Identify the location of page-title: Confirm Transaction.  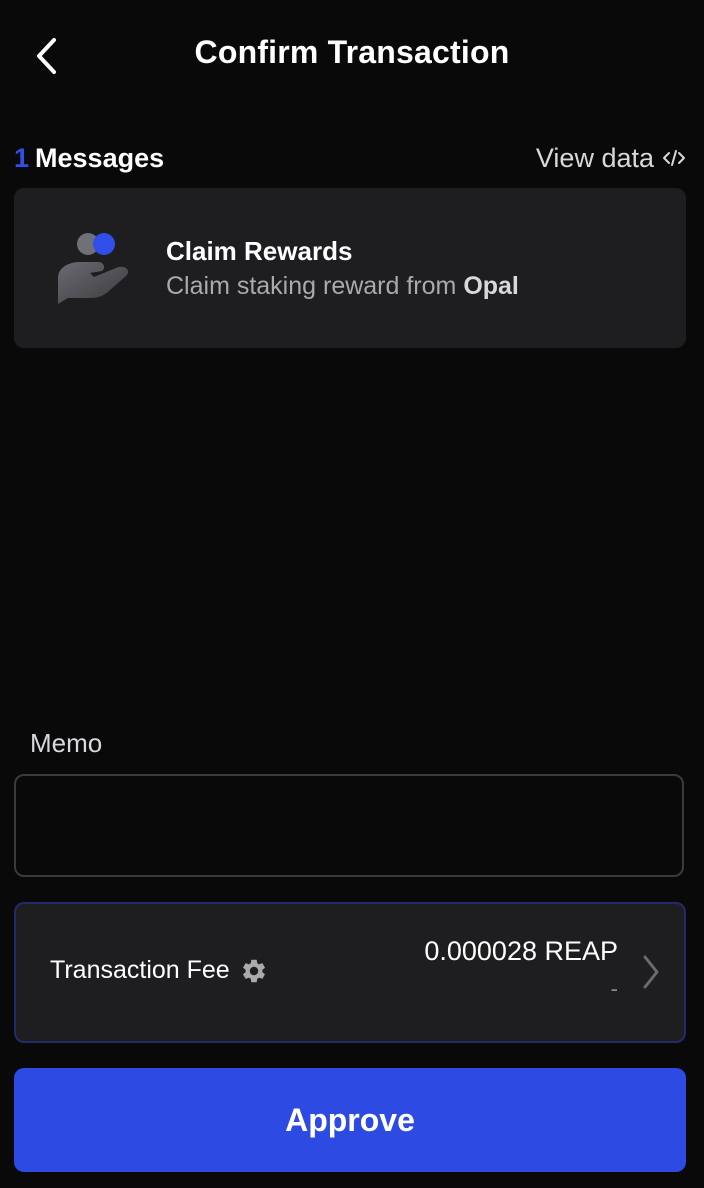
(352, 52).